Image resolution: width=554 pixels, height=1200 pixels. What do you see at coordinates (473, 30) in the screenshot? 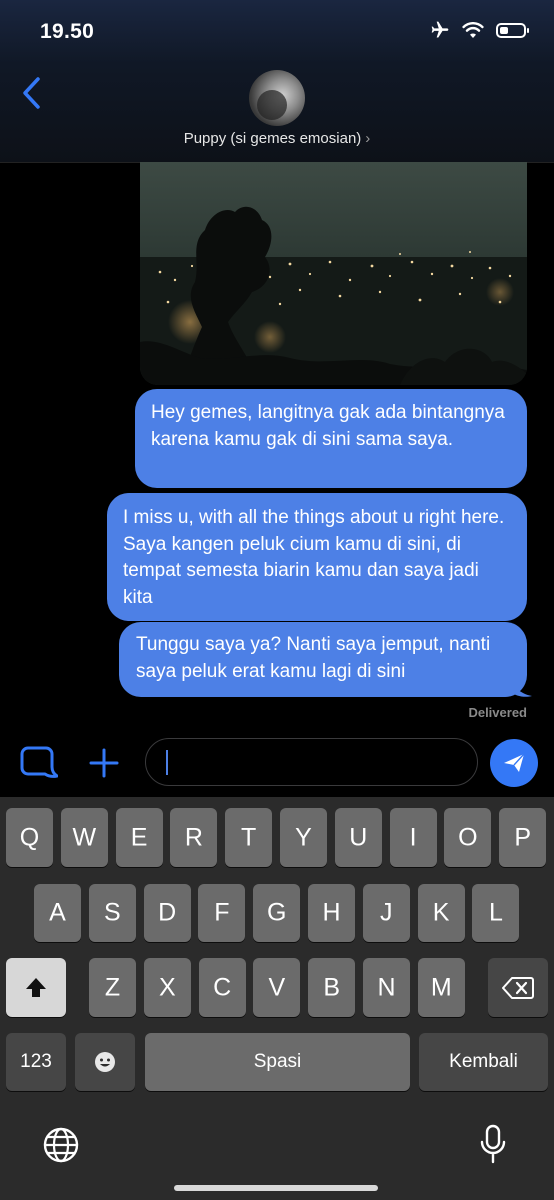
I see `wifi-icon` at bounding box center [473, 30].